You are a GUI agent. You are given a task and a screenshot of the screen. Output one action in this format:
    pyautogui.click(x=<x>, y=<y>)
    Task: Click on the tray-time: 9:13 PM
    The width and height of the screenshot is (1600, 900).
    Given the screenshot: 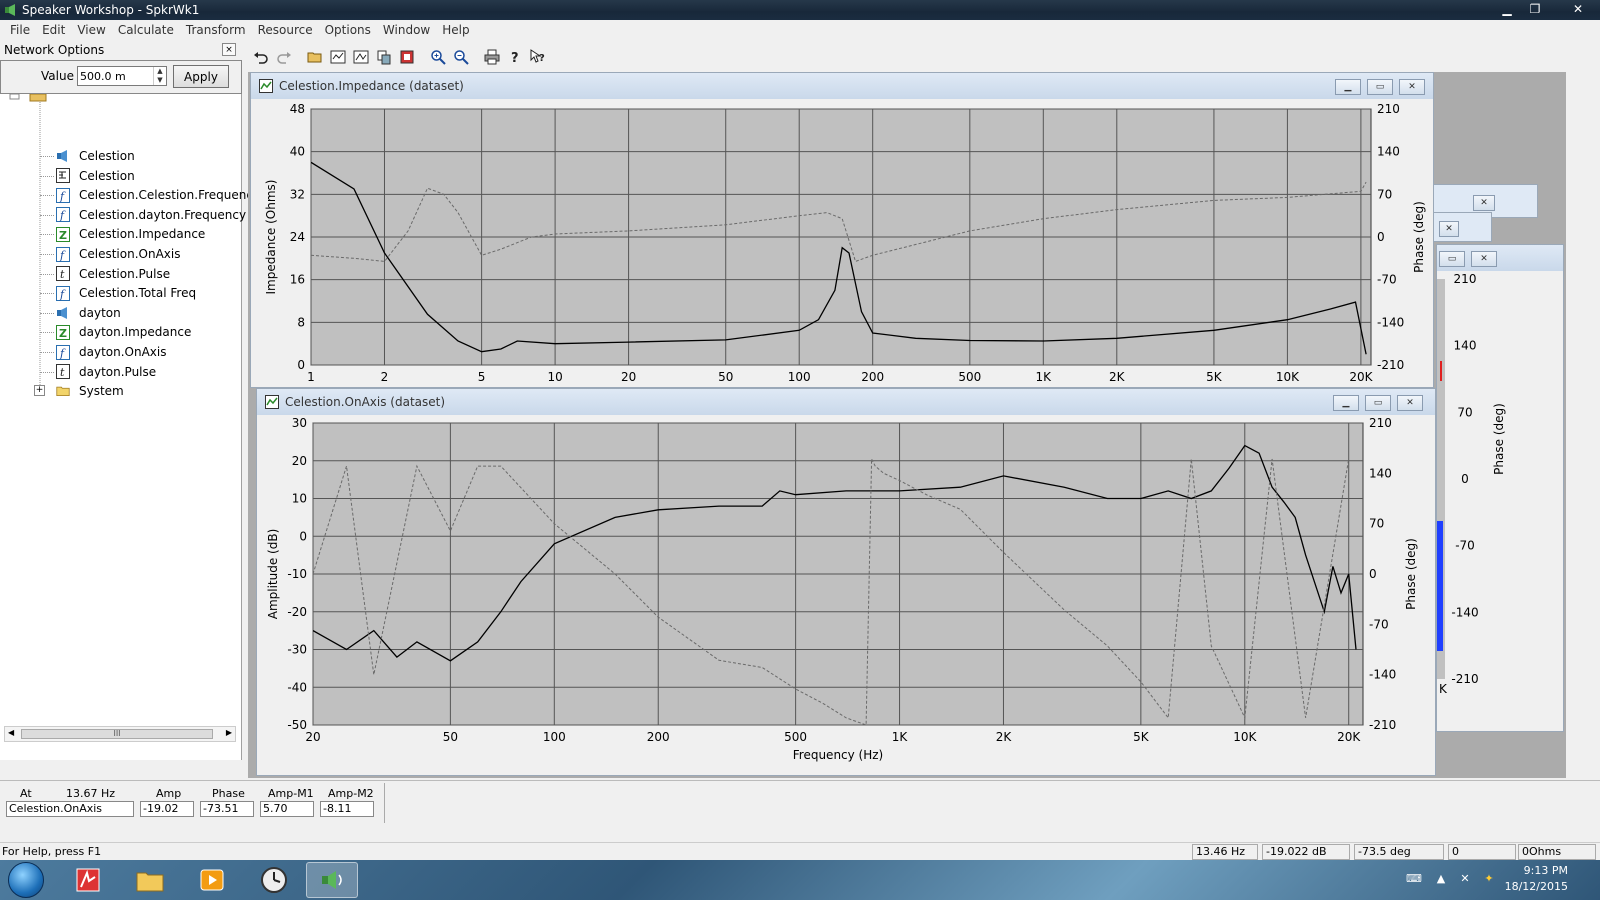 What is the action you would take?
    pyautogui.click(x=1538, y=870)
    